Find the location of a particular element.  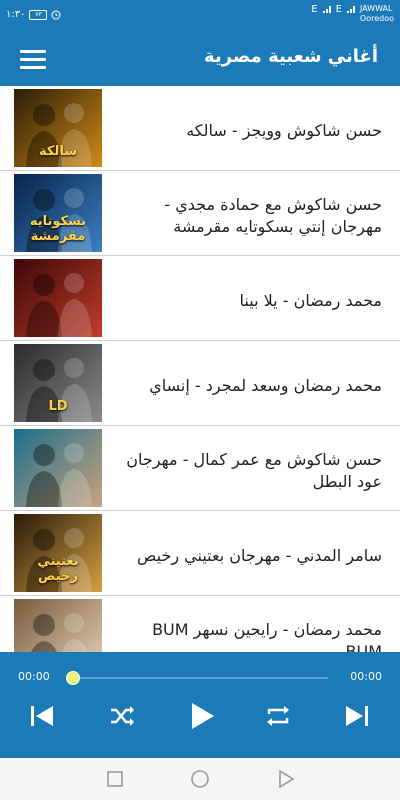

signal-tag-2: E is located at coordinates (338, 9).